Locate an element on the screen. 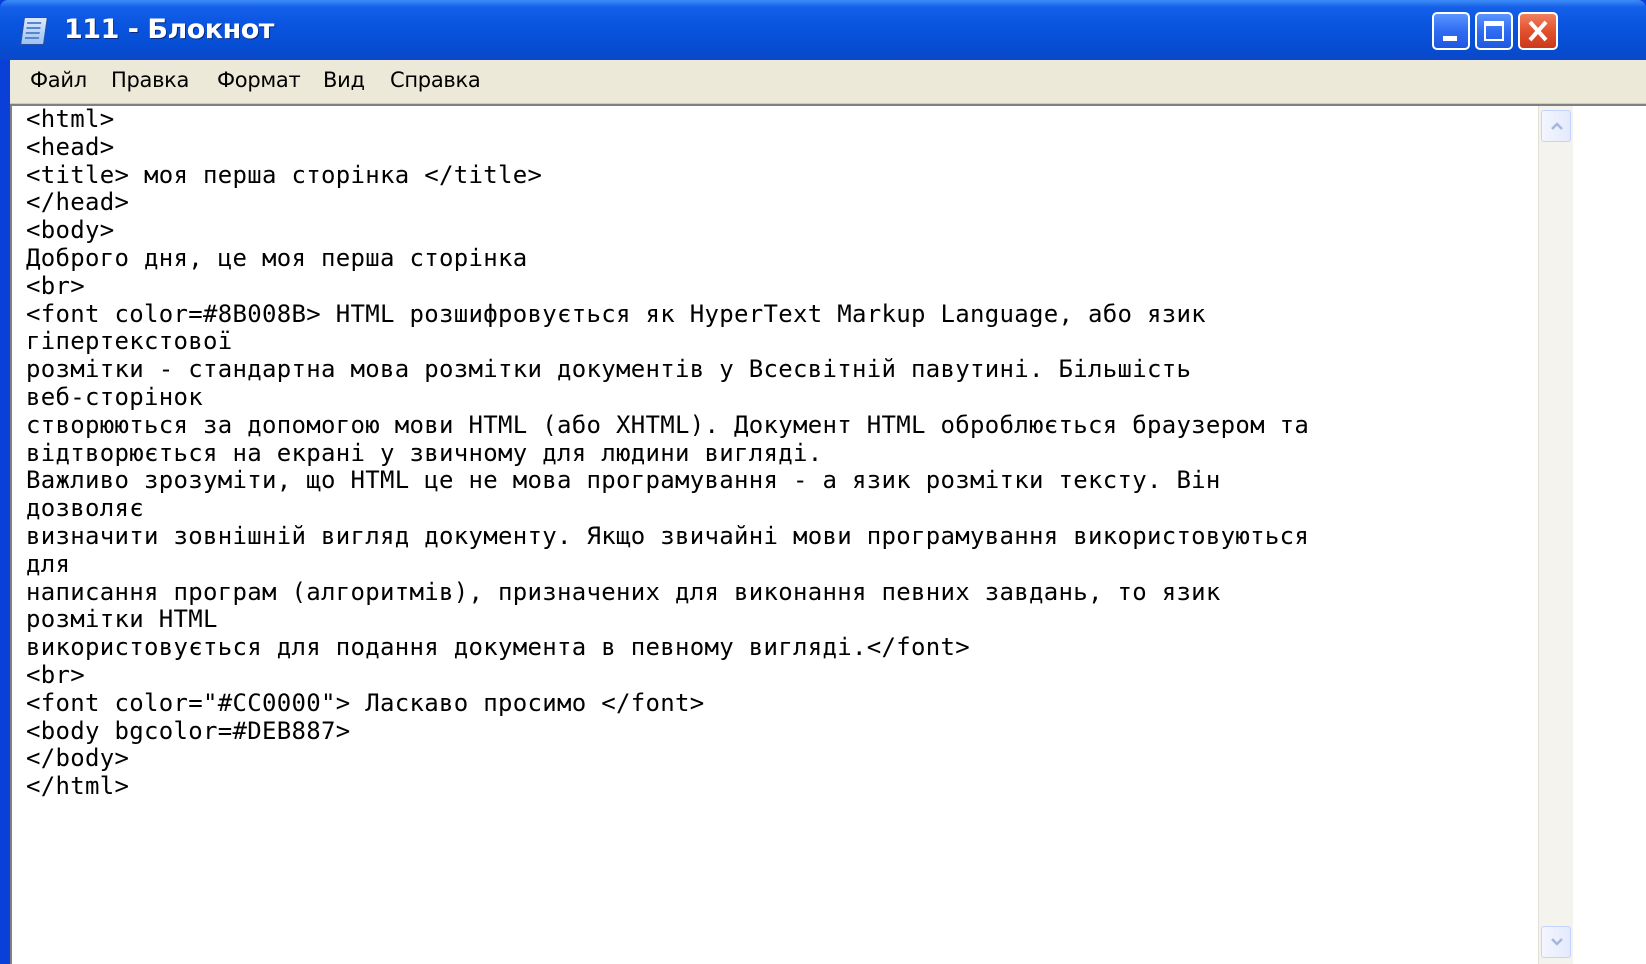  menu-bar: Файл Правка Формат Вид Справка is located at coordinates (828, 82).